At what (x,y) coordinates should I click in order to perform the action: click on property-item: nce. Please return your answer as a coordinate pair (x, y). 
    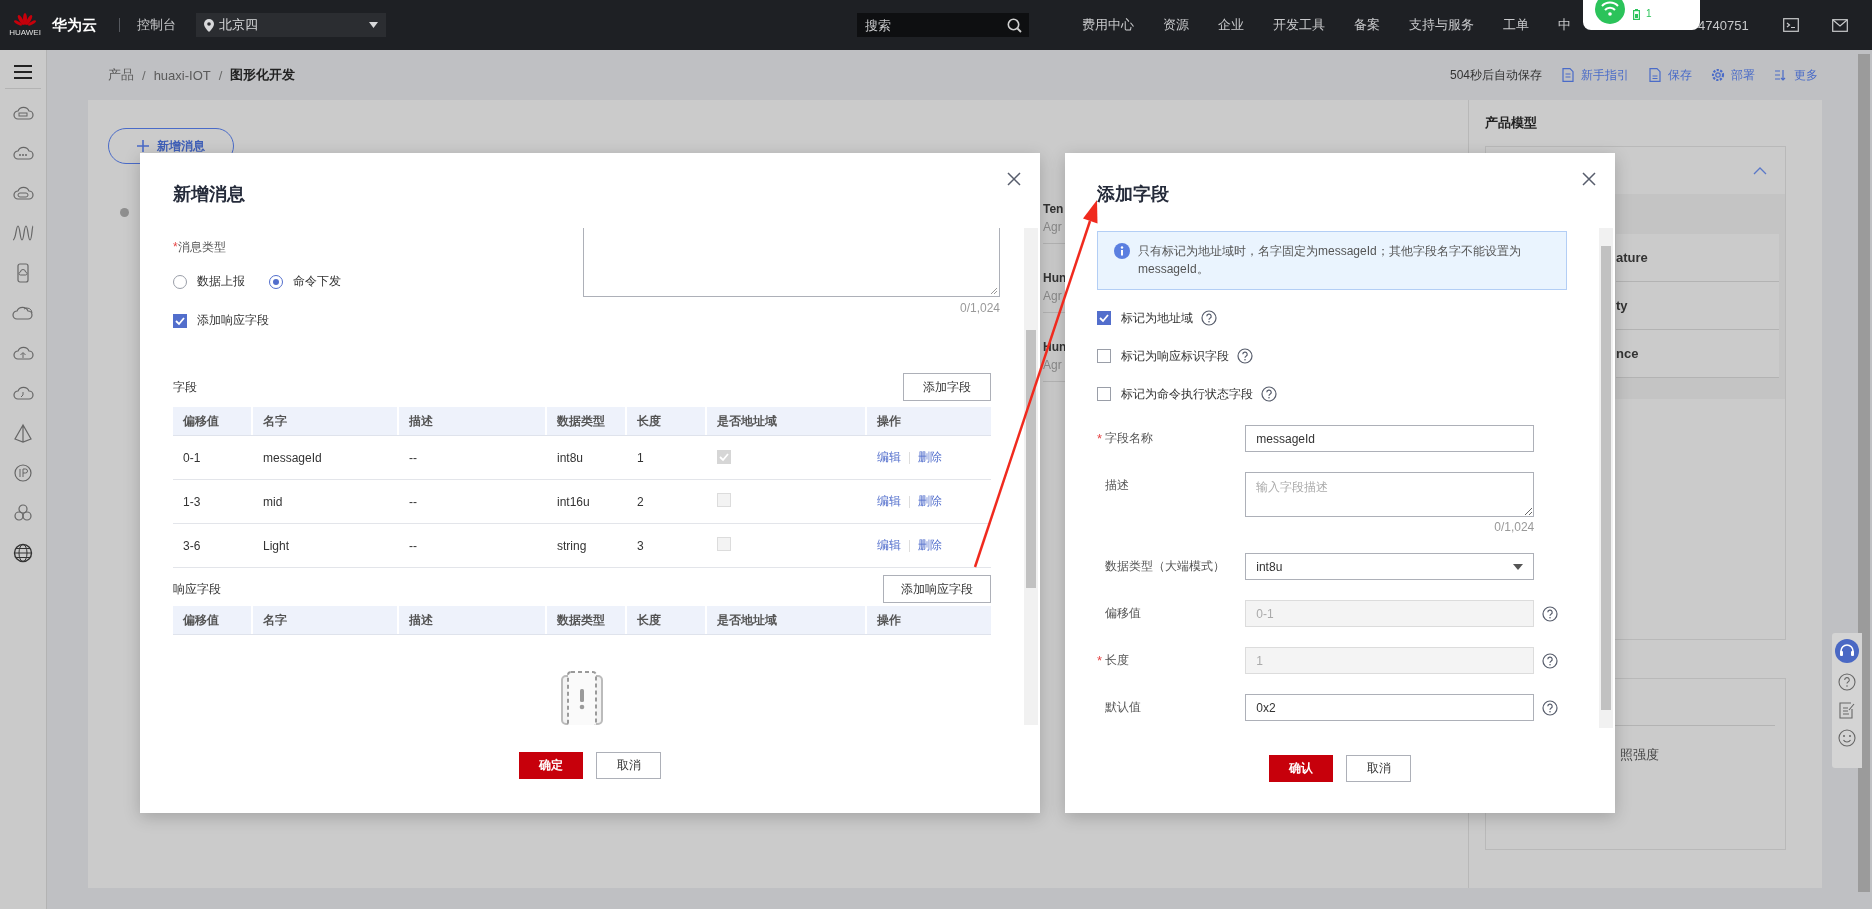
    Looking at the image, I should click on (1697, 354).